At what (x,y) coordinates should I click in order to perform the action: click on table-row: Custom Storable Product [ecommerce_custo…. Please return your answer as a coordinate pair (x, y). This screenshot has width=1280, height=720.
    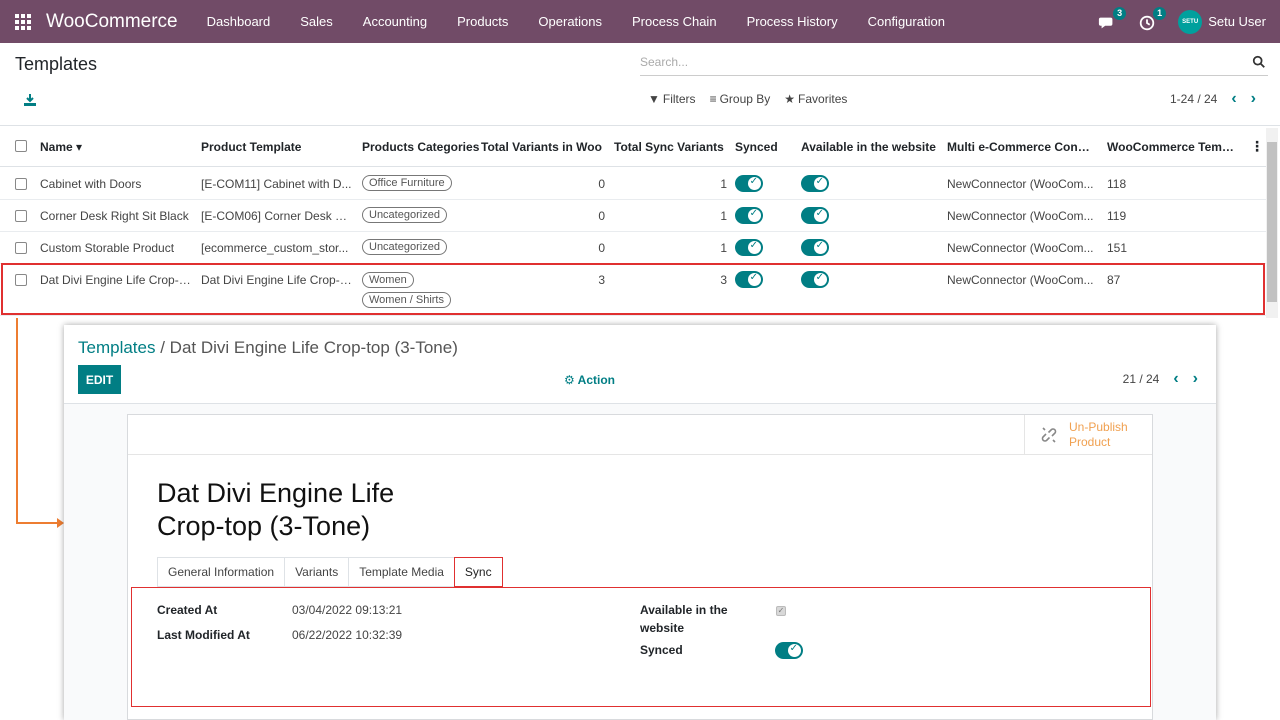
    Looking at the image, I should click on (633, 248).